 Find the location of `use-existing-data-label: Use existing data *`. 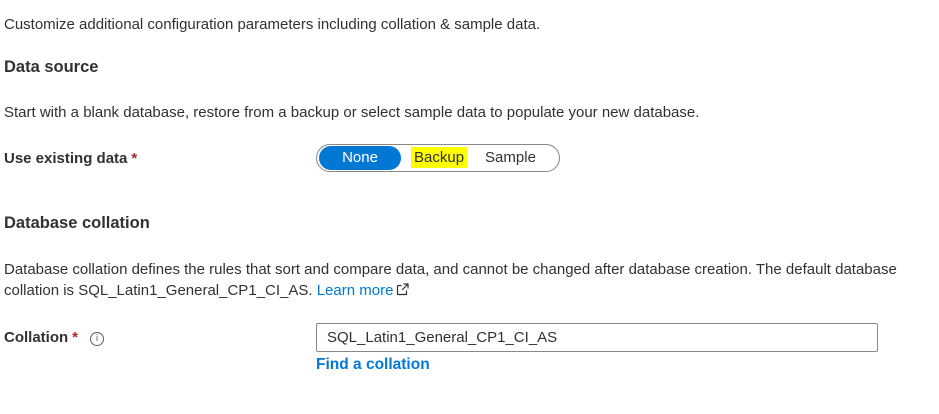

use-existing-data-label: Use existing data * is located at coordinates (70, 158).